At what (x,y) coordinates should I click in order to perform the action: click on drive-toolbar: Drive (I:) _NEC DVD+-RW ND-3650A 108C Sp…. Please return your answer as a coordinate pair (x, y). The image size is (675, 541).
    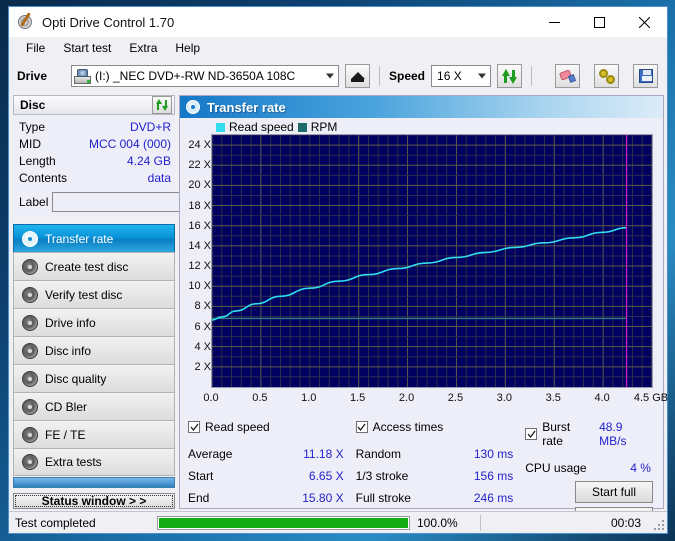
    Looking at the image, I should click on (338, 76).